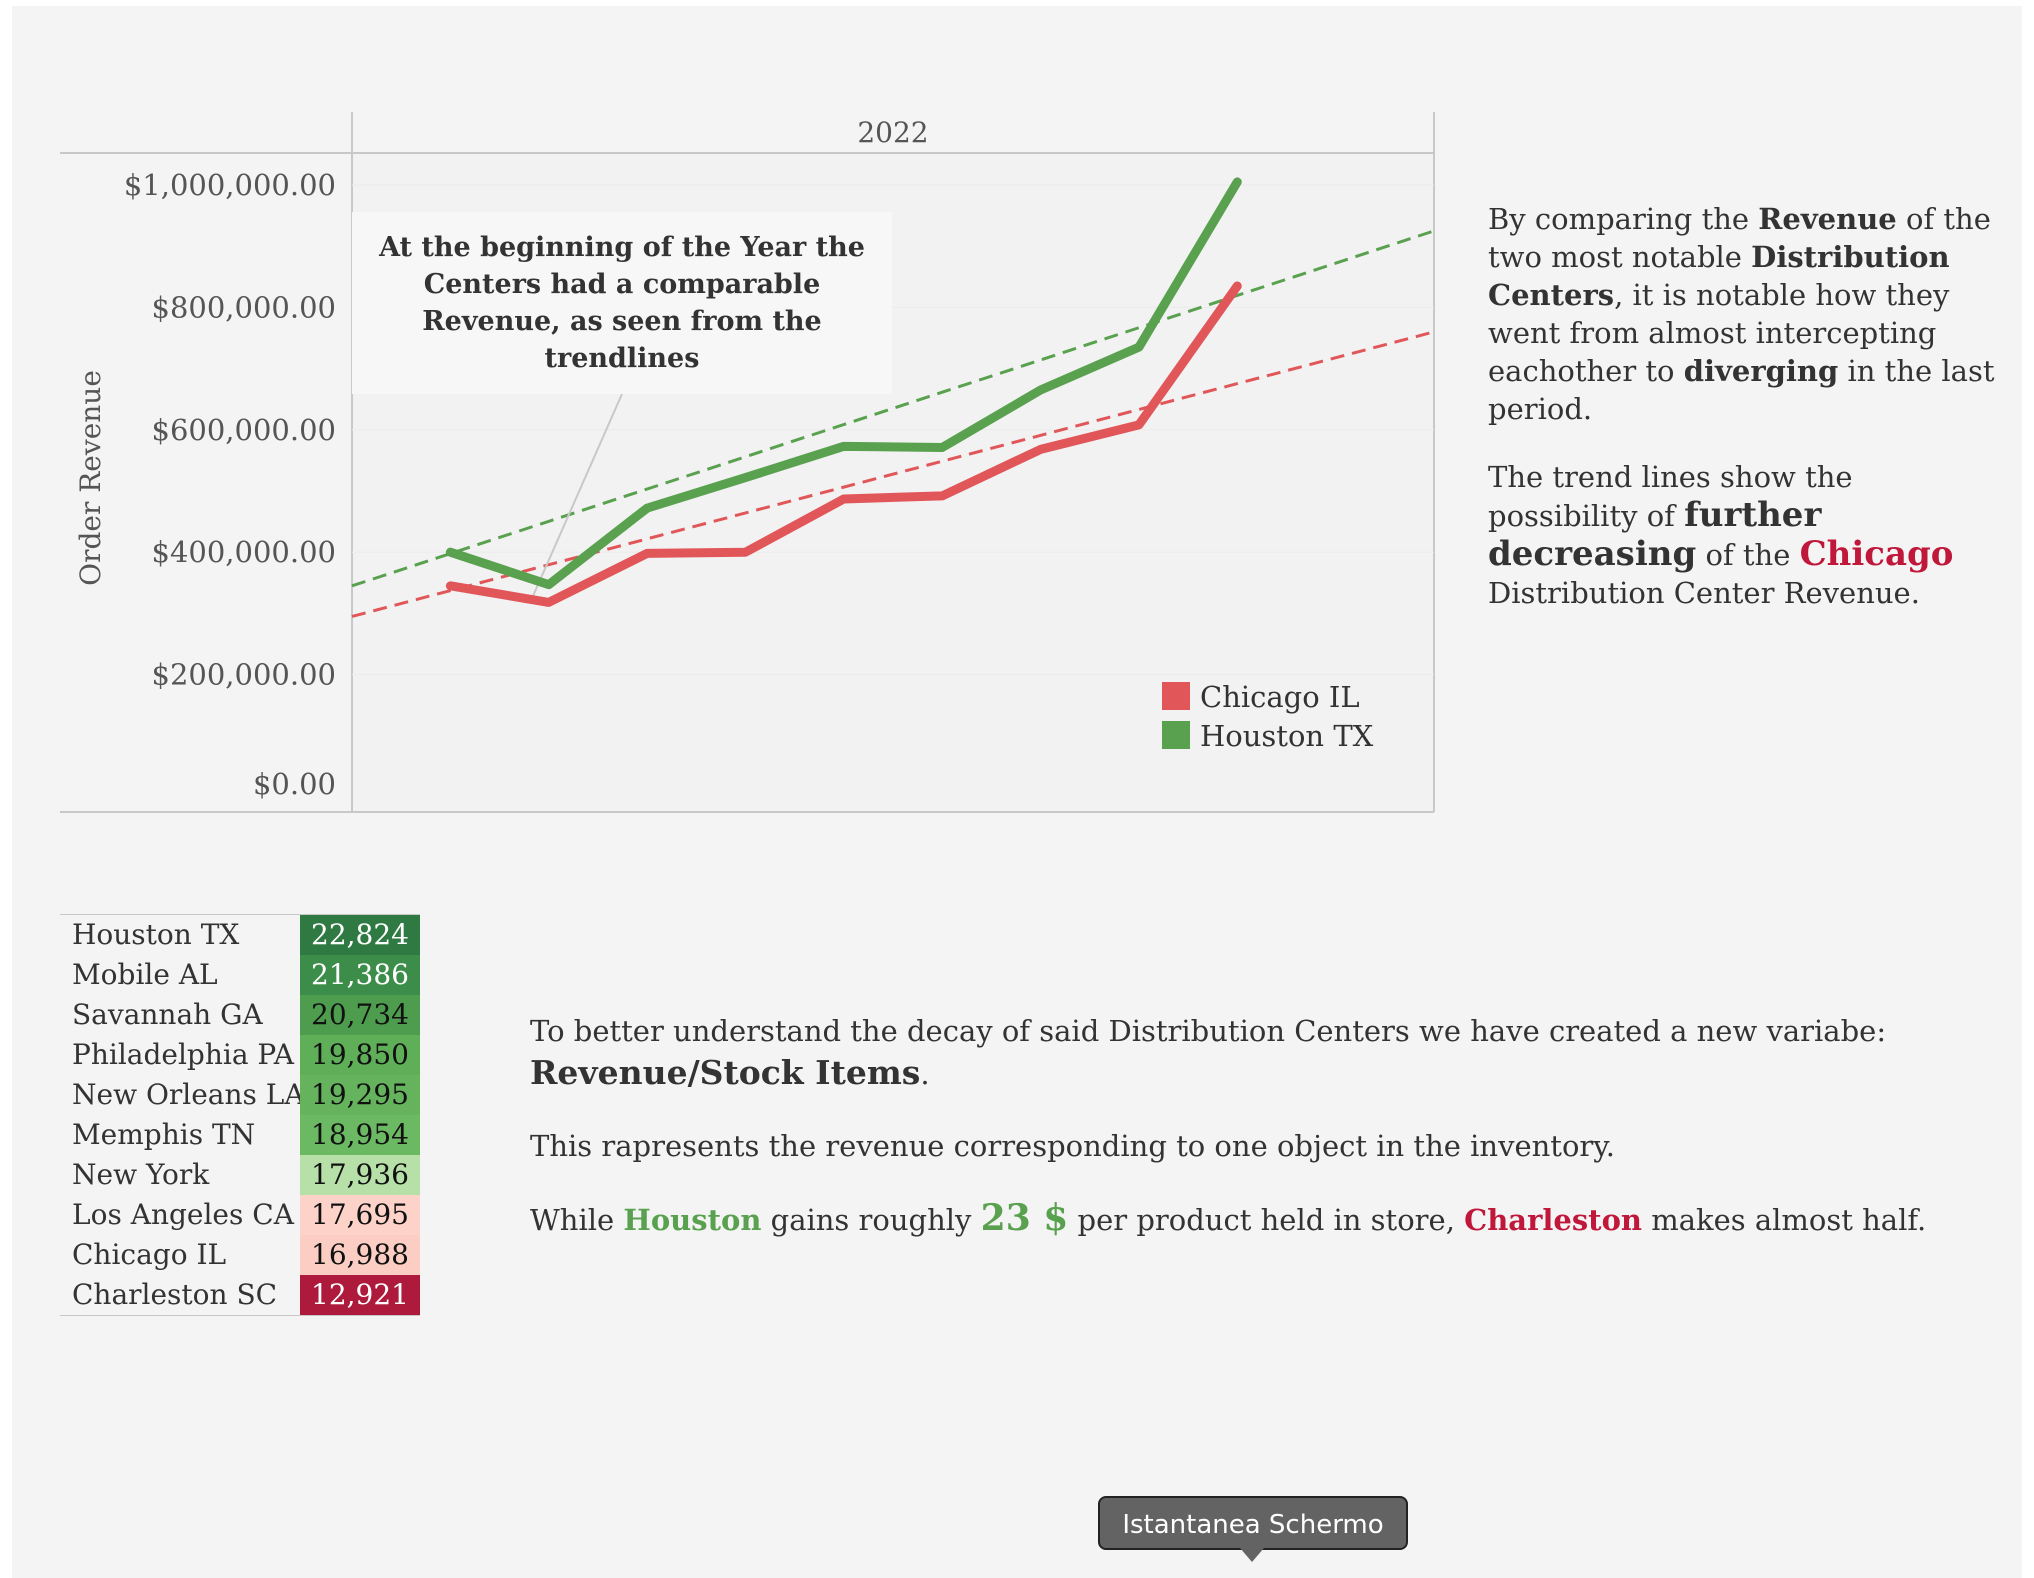 The image size is (2034, 1578). What do you see at coordinates (240, 975) in the screenshot?
I see `table-row: Mobile AL 21,386` at bounding box center [240, 975].